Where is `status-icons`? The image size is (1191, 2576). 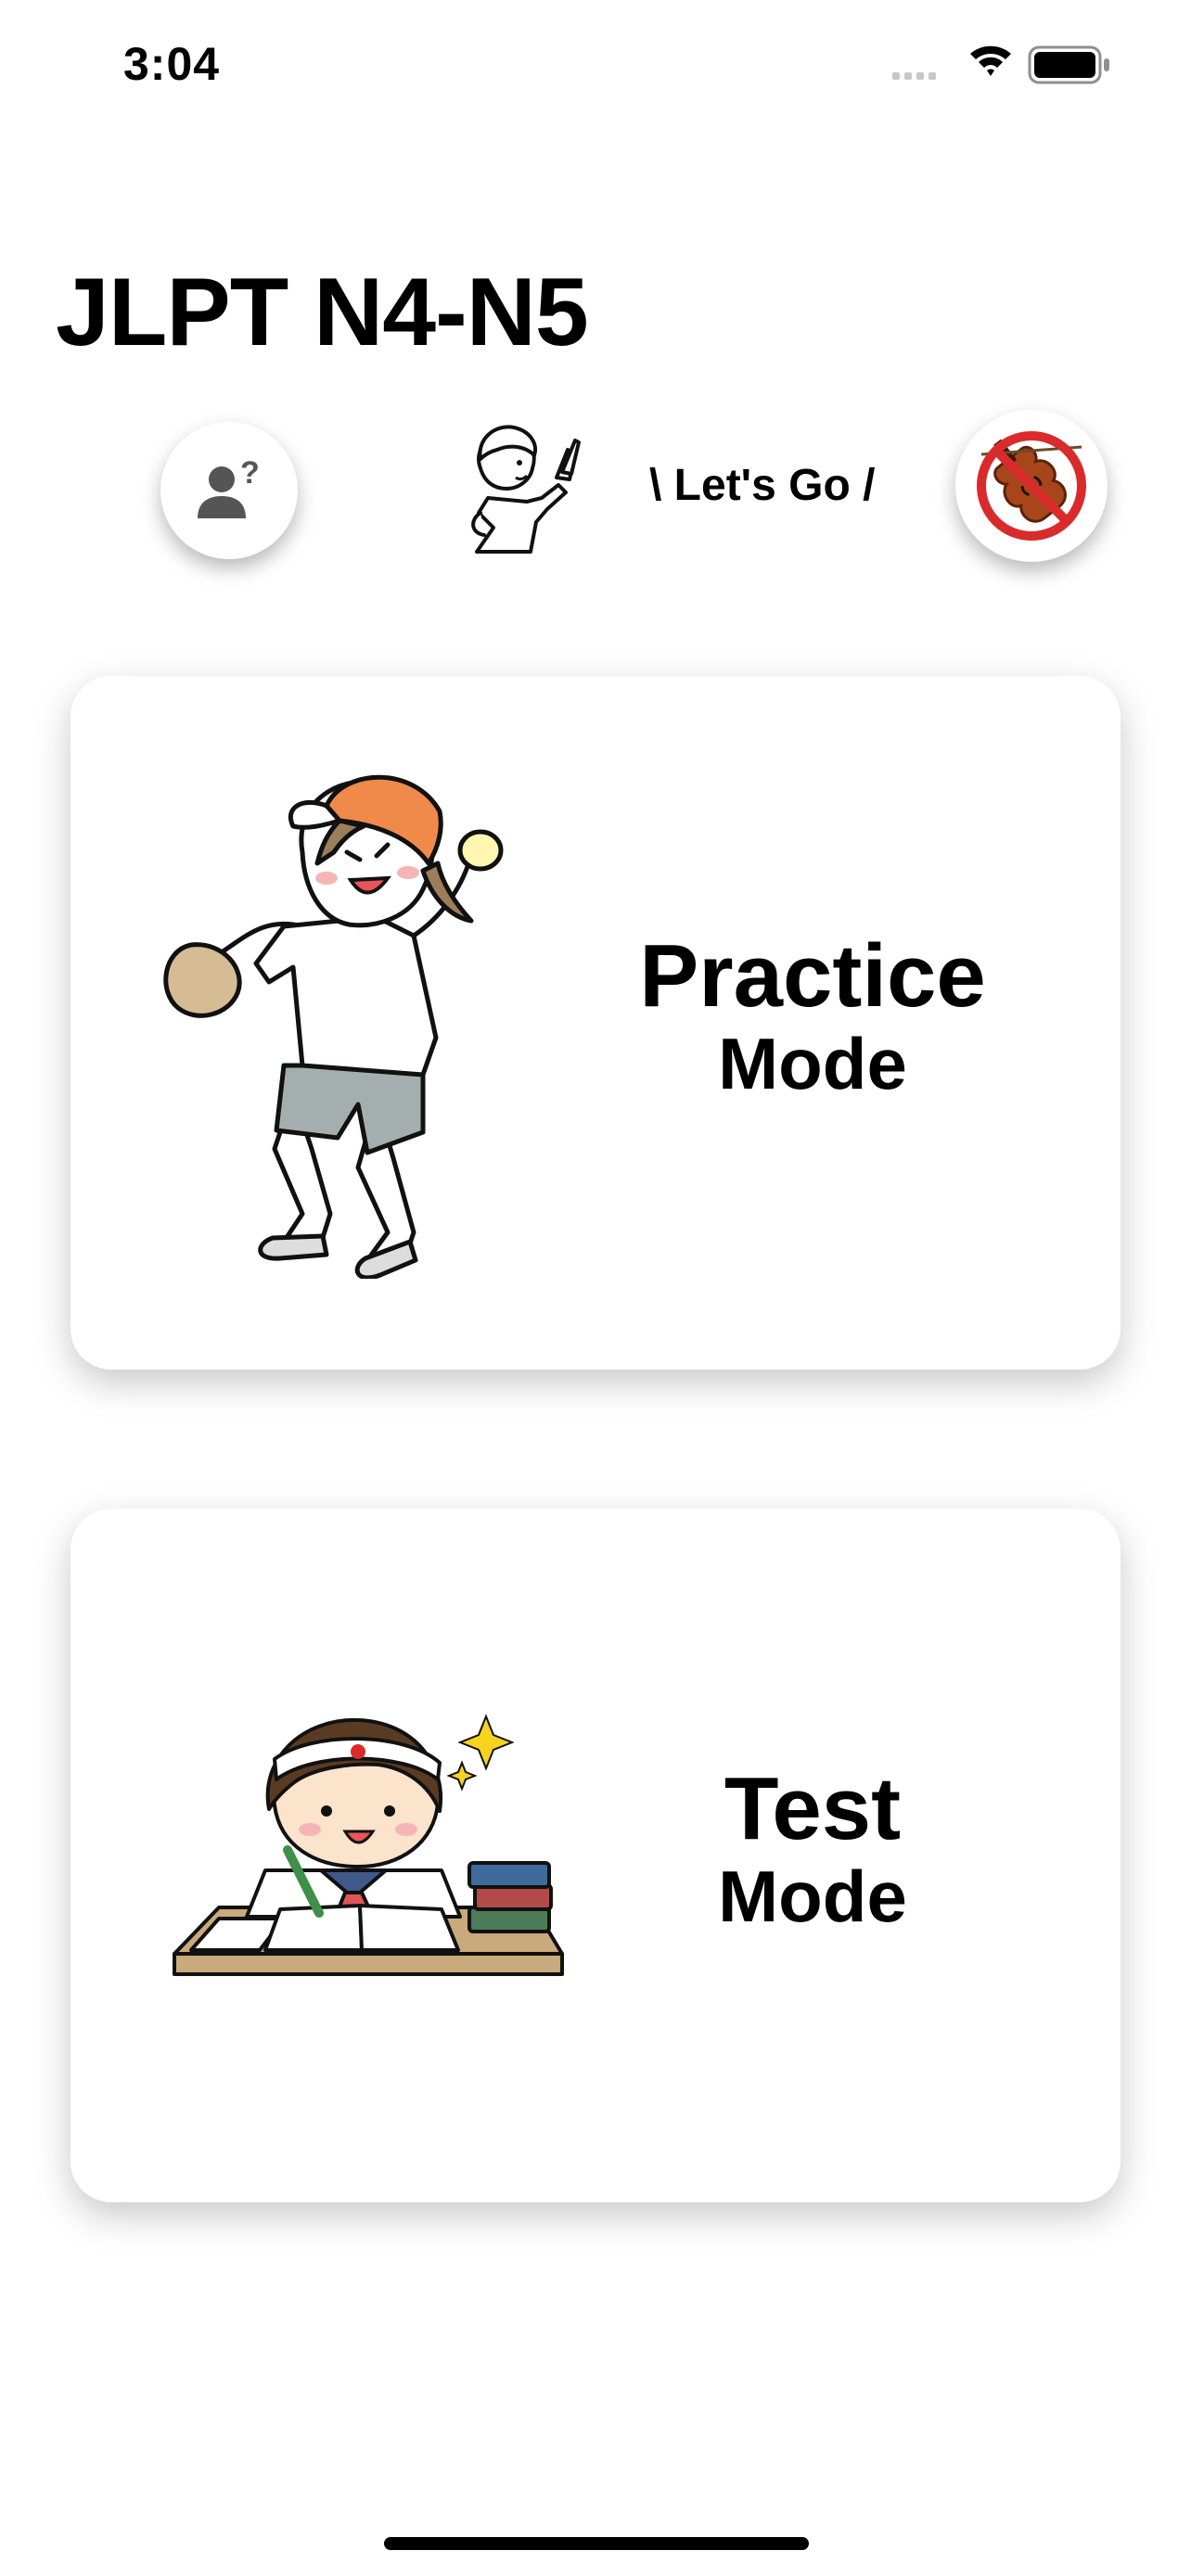 status-icons is located at coordinates (1000, 64).